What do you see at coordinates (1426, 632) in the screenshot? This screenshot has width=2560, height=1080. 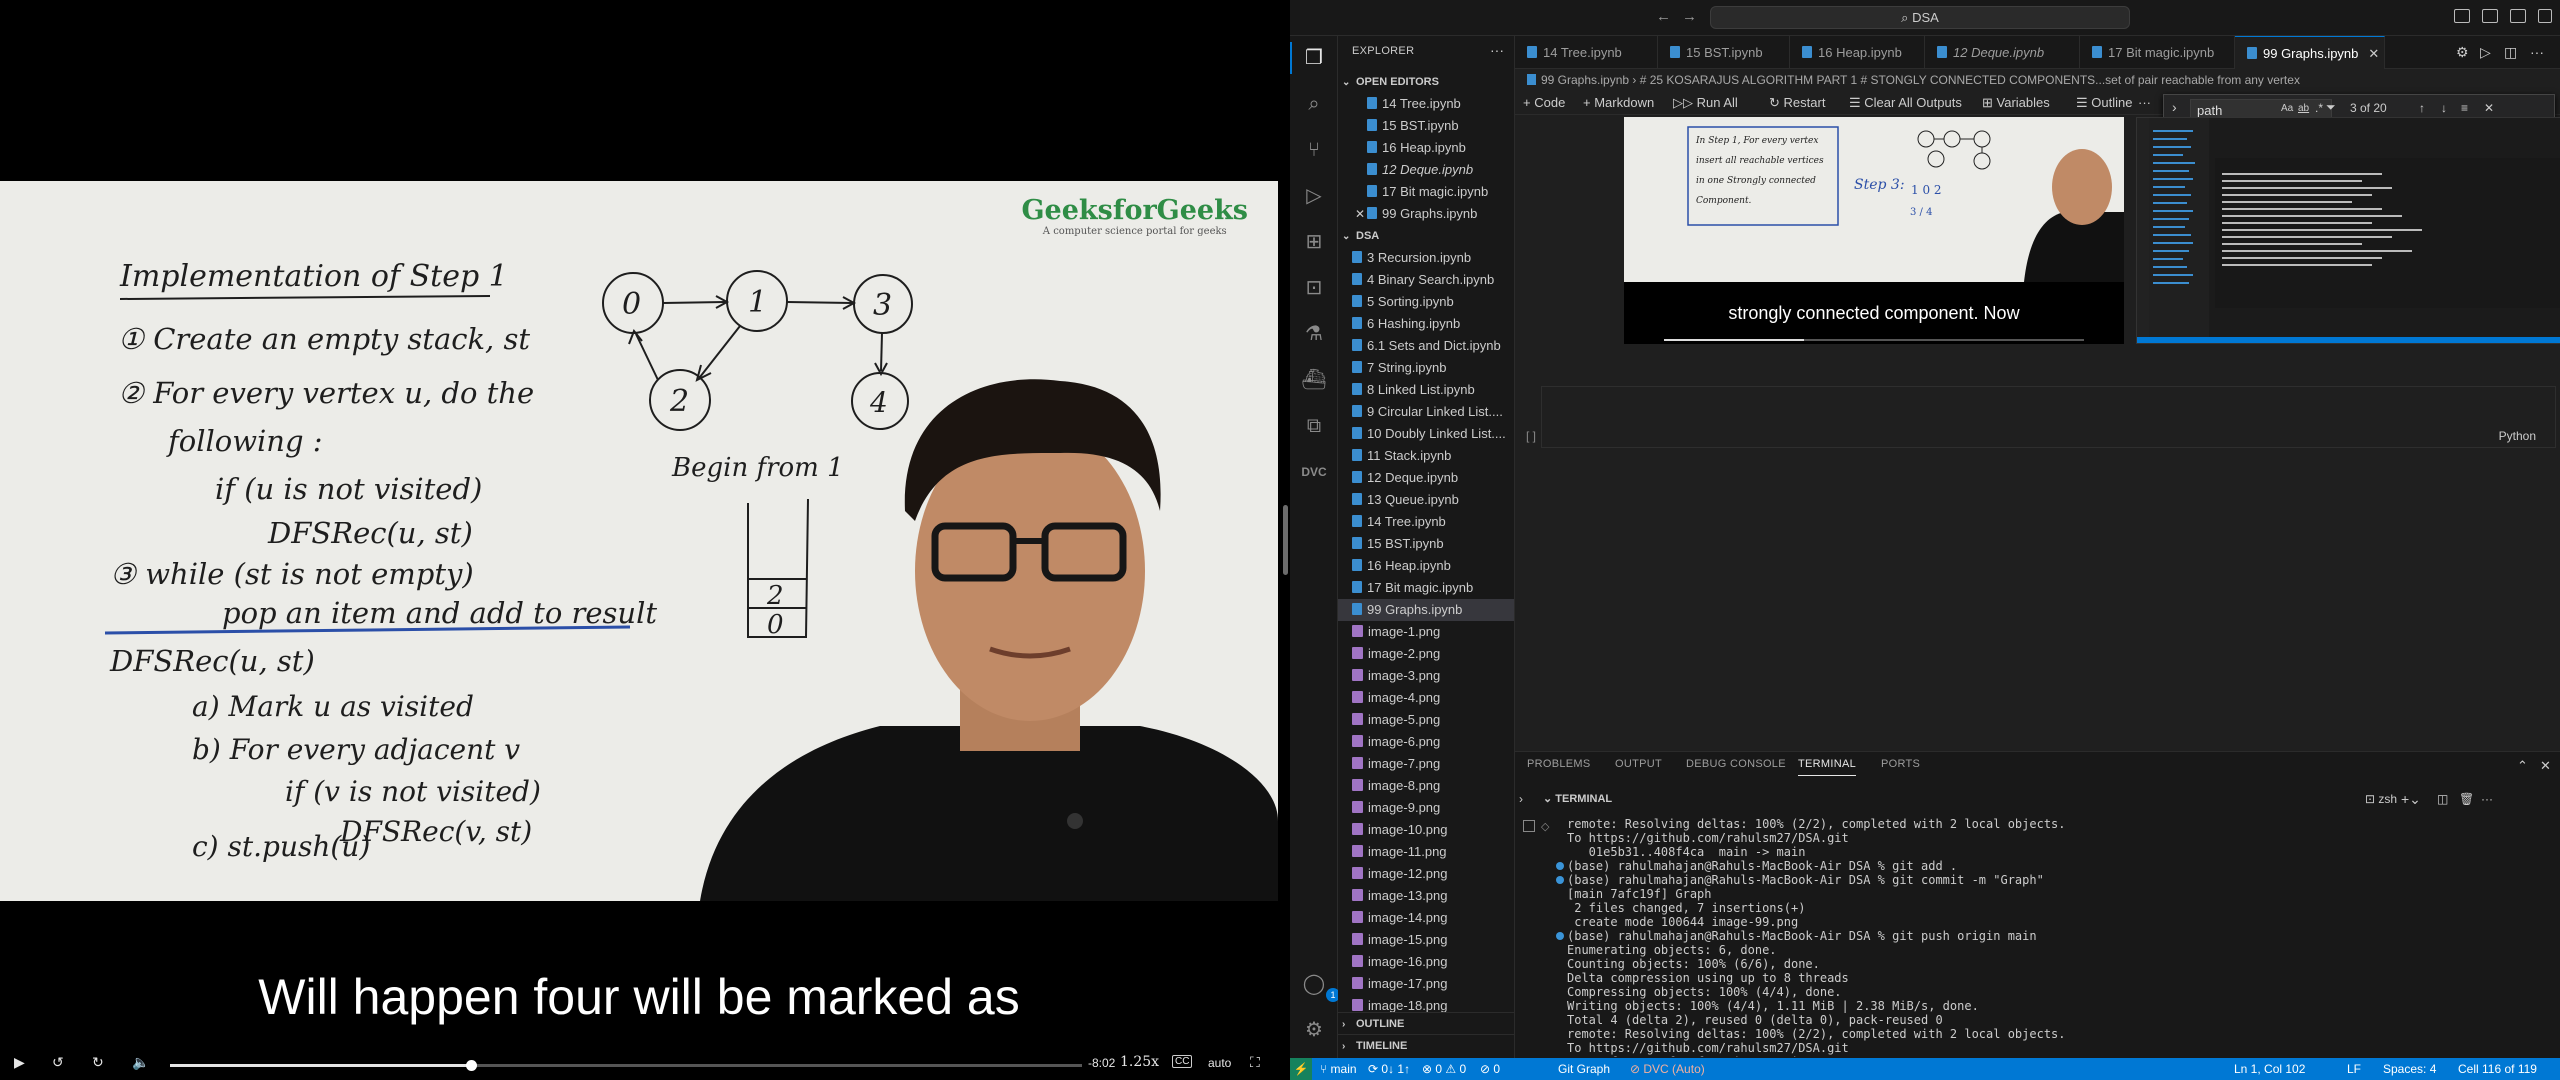 I see `file-tree-item: image-1.png` at bounding box center [1426, 632].